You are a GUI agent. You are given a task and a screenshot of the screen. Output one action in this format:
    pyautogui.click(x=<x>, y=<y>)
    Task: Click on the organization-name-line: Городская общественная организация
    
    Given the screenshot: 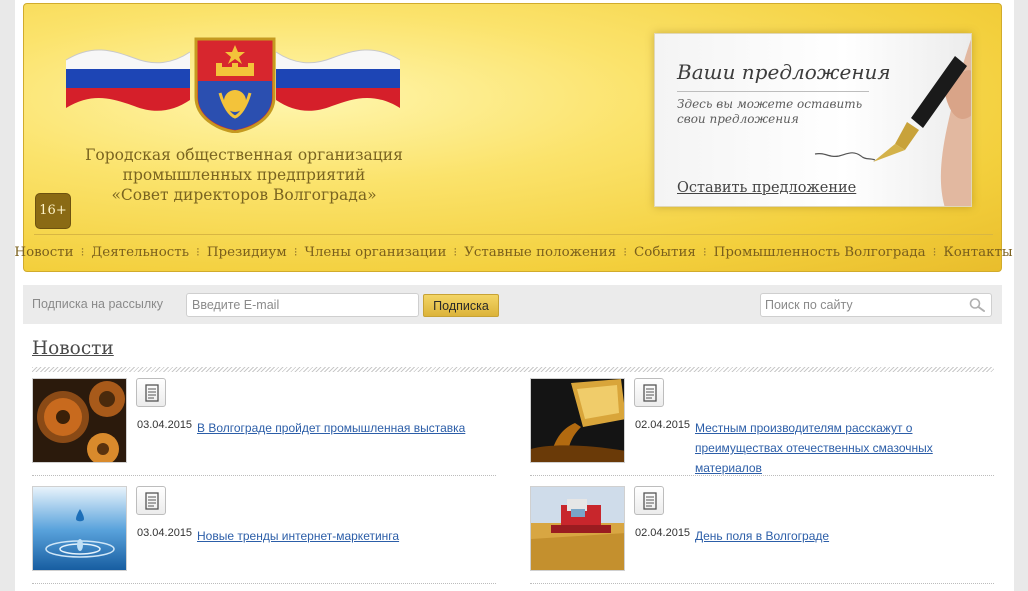 What is the action you would take?
    pyautogui.click(x=244, y=155)
    